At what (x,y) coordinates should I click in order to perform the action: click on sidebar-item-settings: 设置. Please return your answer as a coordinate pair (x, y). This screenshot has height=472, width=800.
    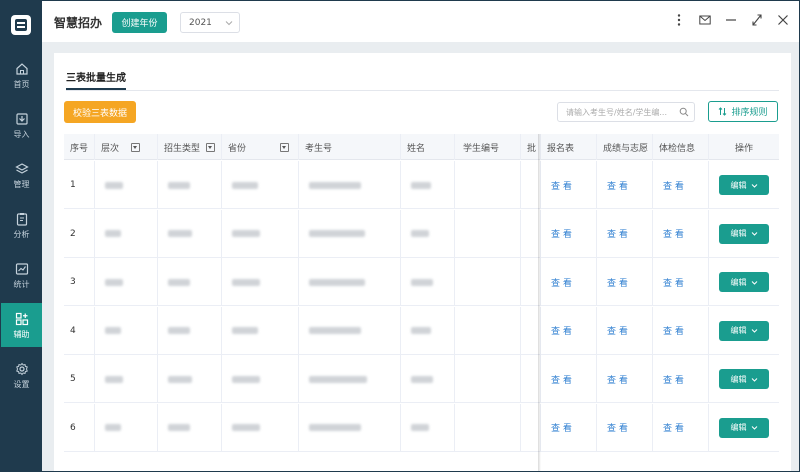
    Looking at the image, I should click on (21, 375).